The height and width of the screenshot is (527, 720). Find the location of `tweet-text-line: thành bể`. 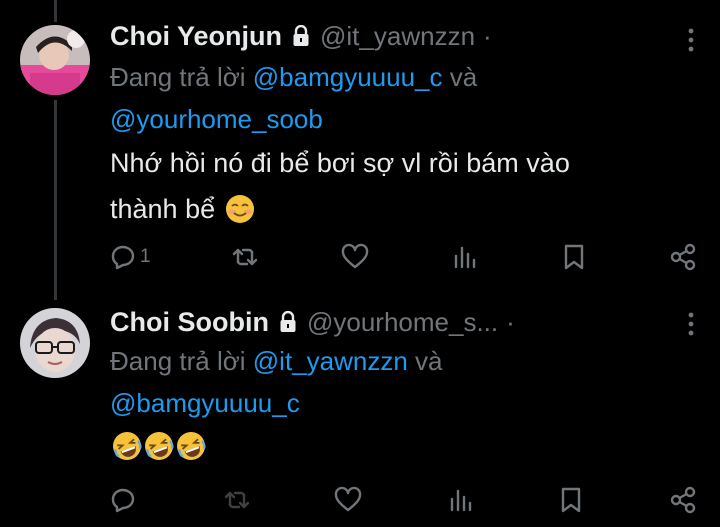

tweet-text-line: thành bể is located at coordinates (163, 209).